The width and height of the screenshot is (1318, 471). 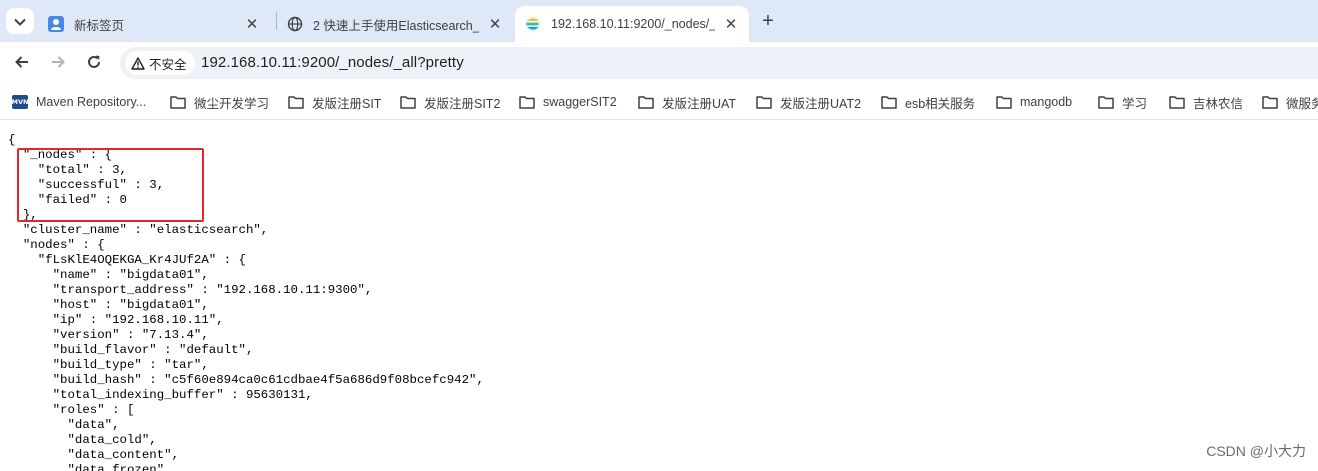 I want to click on person-profile-icon, so click(x=56, y=24).